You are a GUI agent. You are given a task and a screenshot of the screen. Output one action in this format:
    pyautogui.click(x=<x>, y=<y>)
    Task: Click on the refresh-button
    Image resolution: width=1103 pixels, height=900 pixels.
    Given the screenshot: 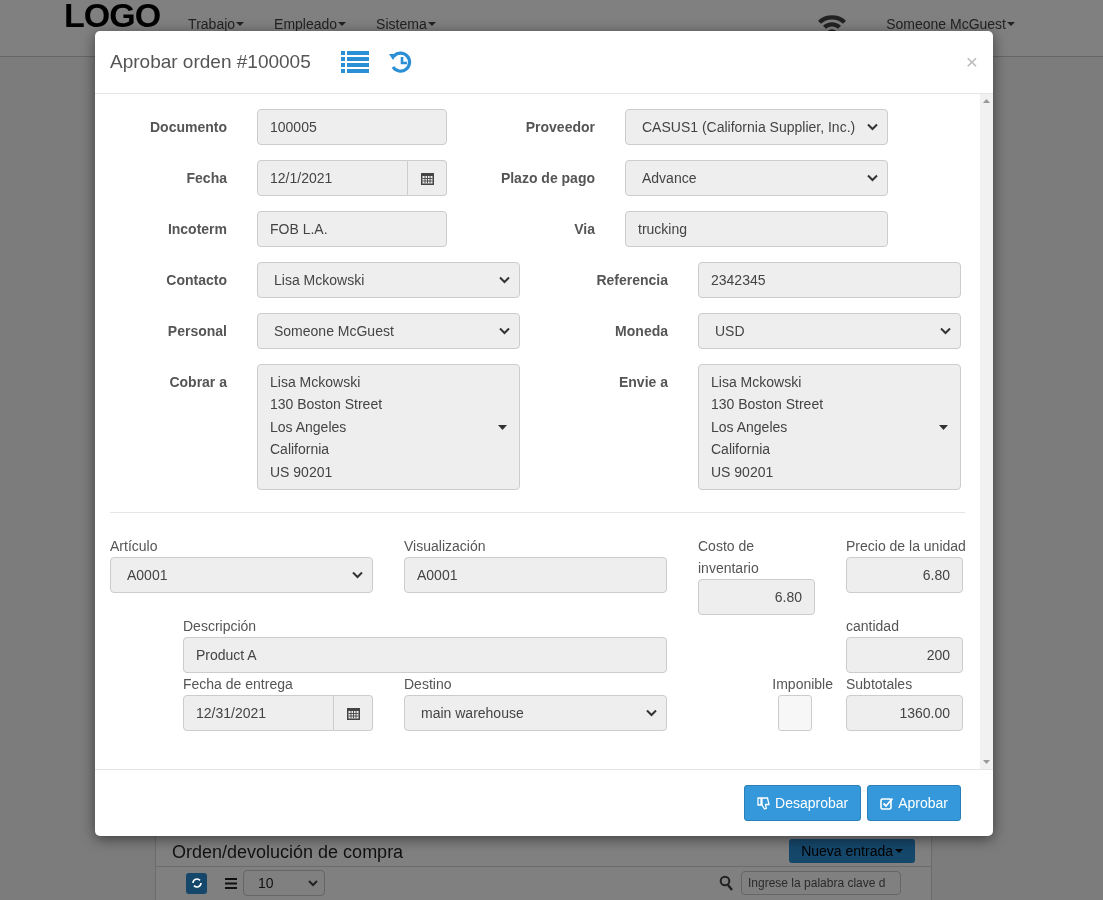 What is the action you would take?
    pyautogui.click(x=196, y=883)
    